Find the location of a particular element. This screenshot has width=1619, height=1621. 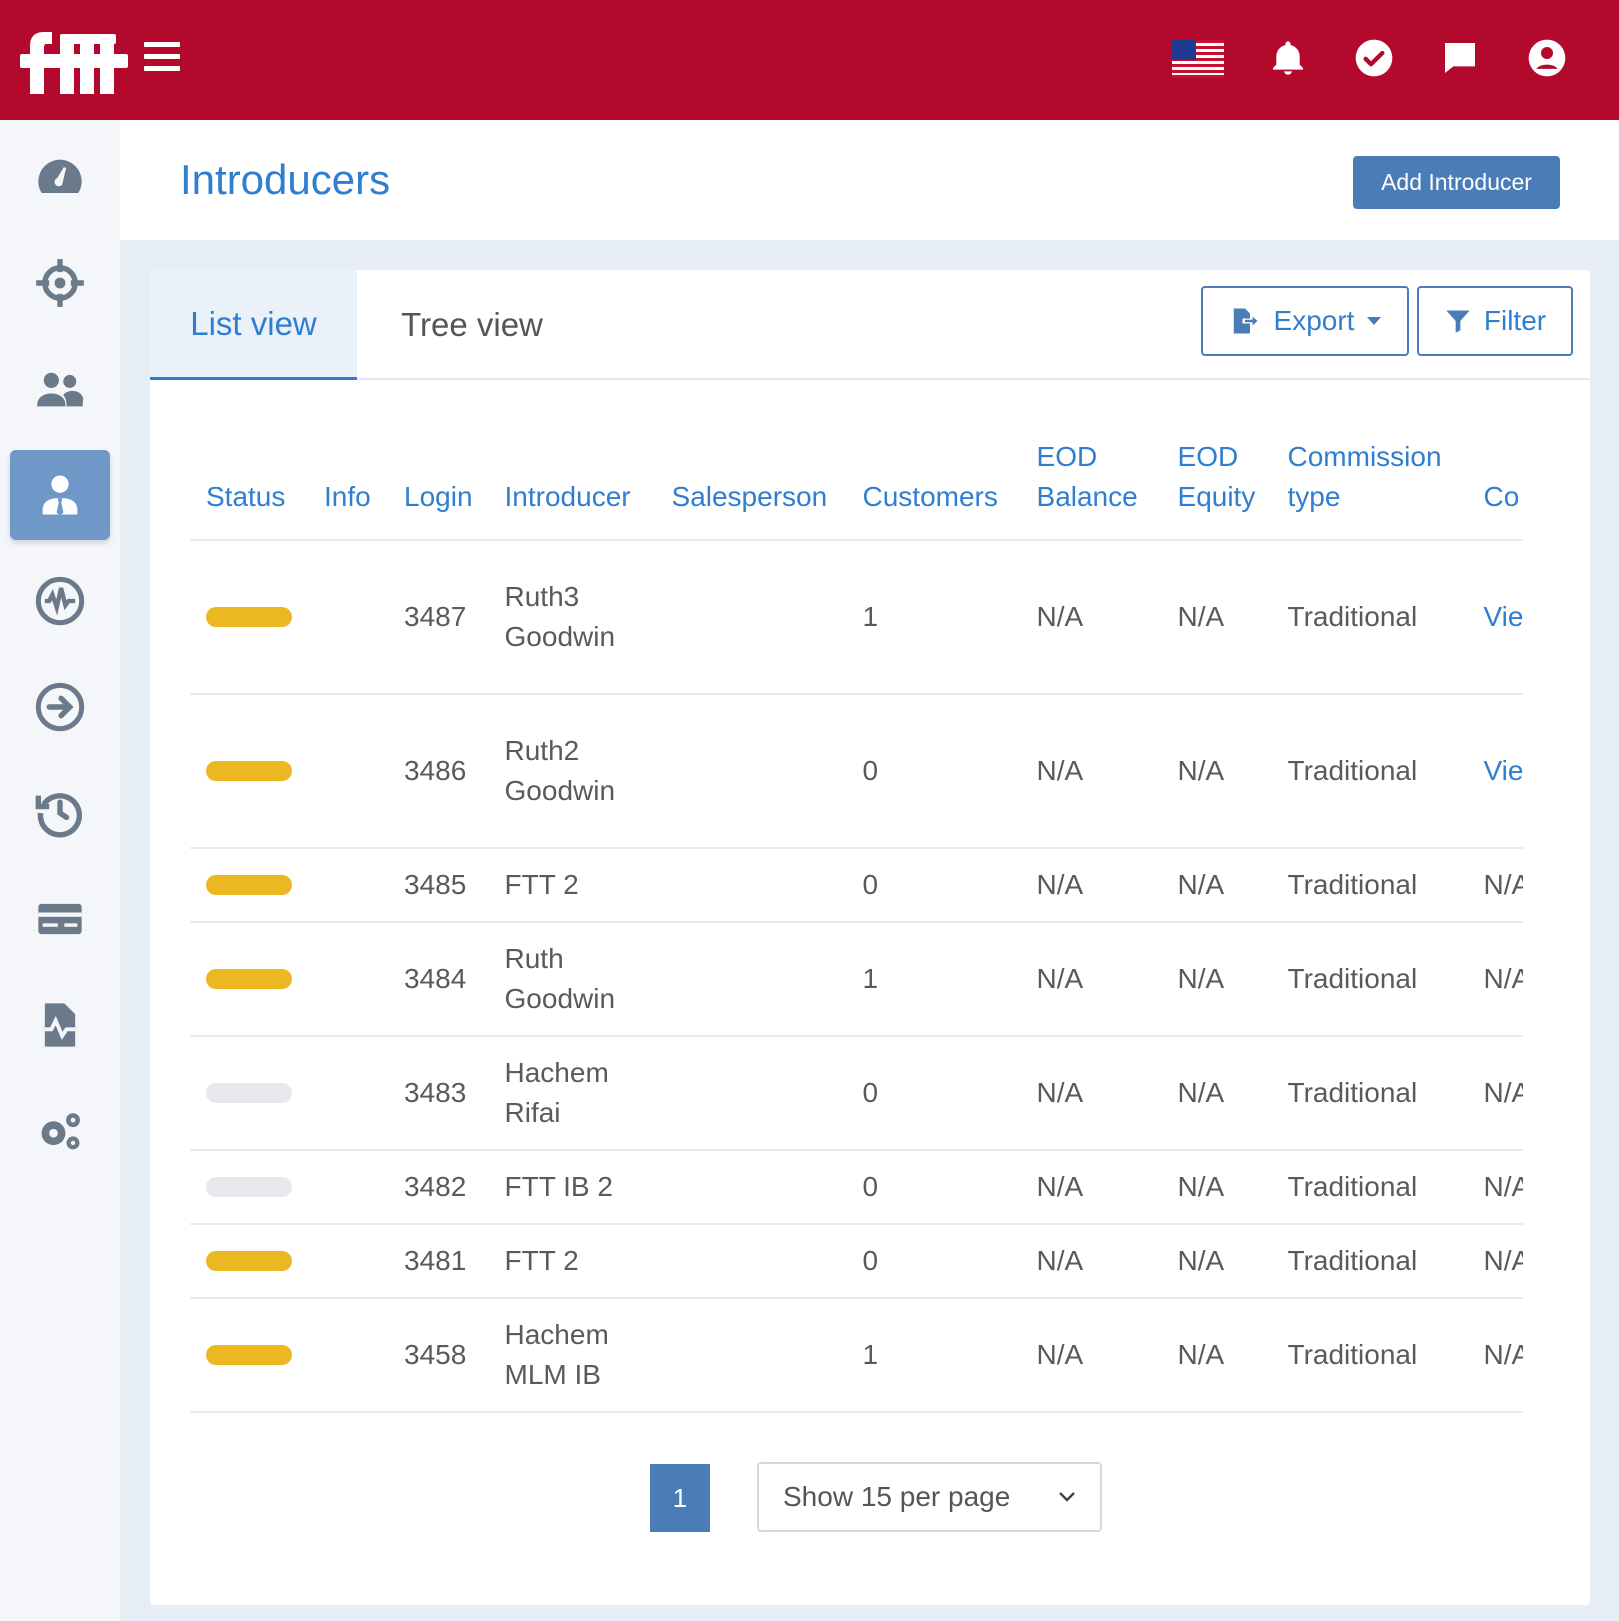

tab-tree-view: Tree view is located at coordinates (472, 325).